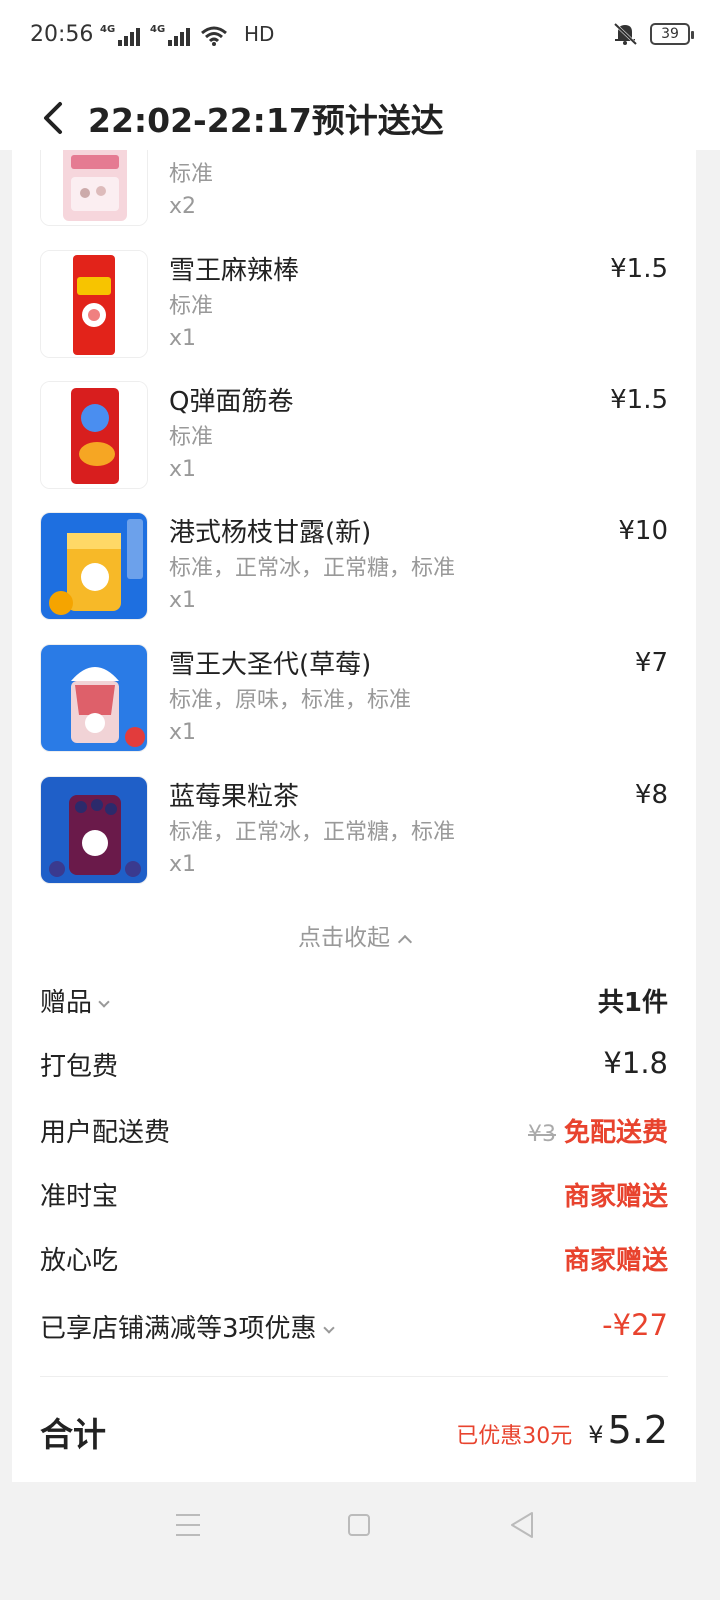 The height and width of the screenshot is (1600, 720). Describe the element at coordinates (354, 437) in the screenshot. I see `order-item: Q弹面筋卷 标准 x1 ¥1.5` at that location.